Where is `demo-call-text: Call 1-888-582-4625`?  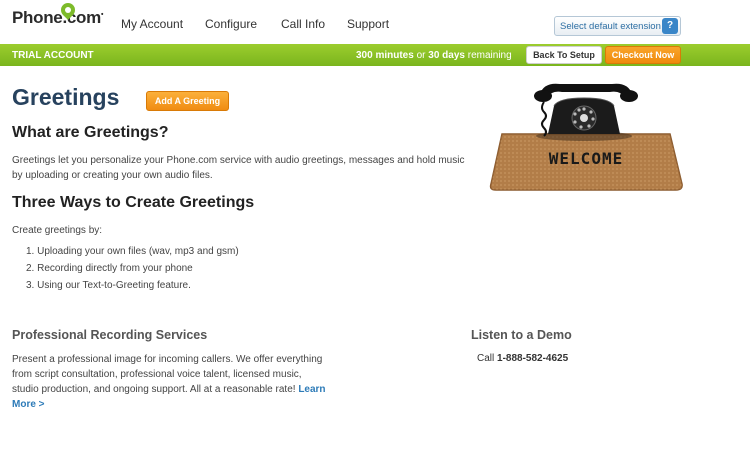 demo-call-text: Call 1-888-582-4625 is located at coordinates (522, 358).